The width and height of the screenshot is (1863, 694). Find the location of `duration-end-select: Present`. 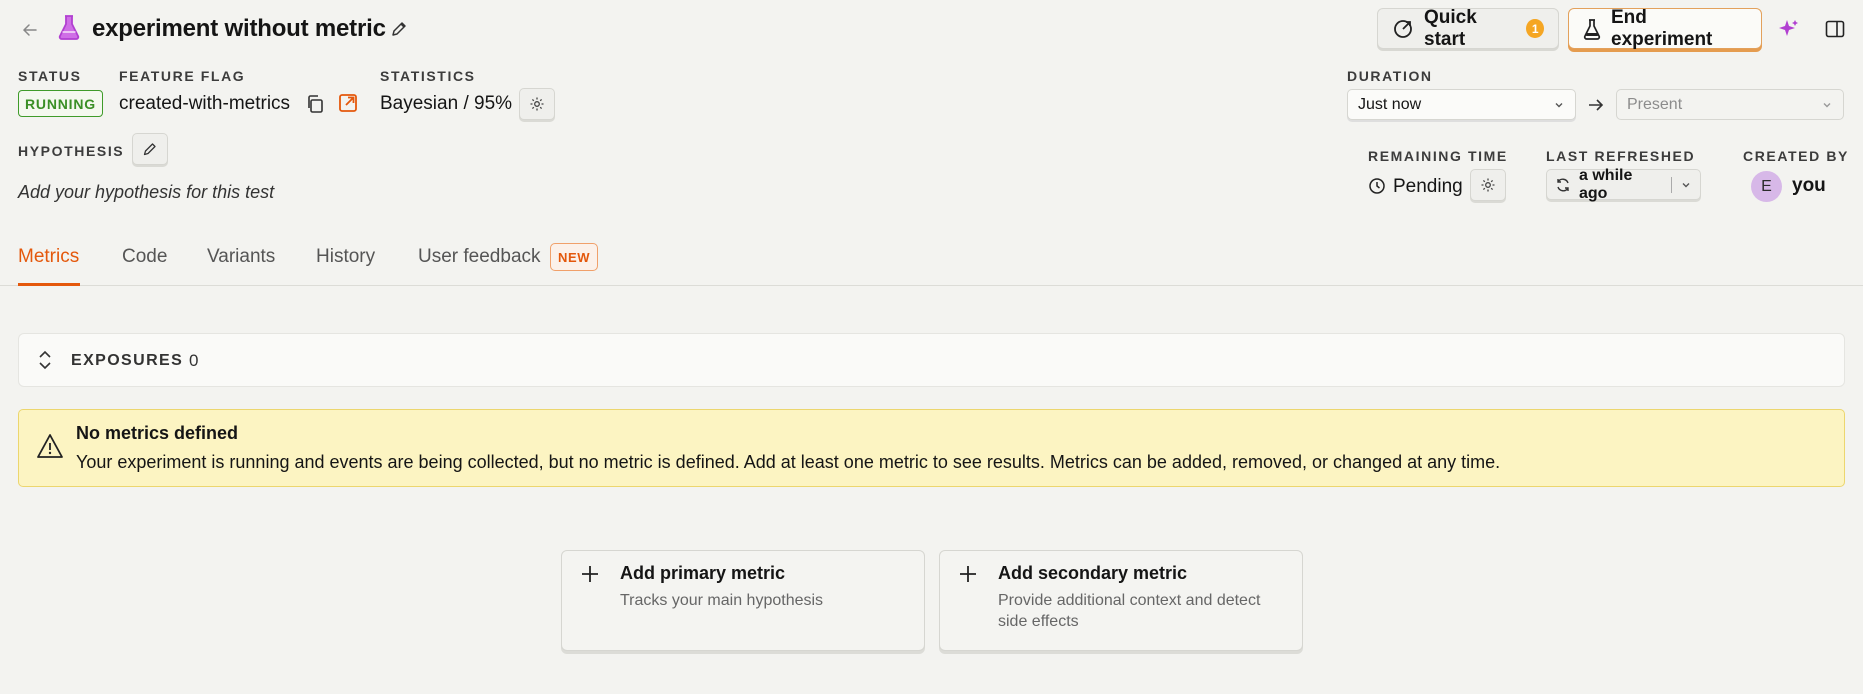

duration-end-select: Present is located at coordinates (1730, 104).